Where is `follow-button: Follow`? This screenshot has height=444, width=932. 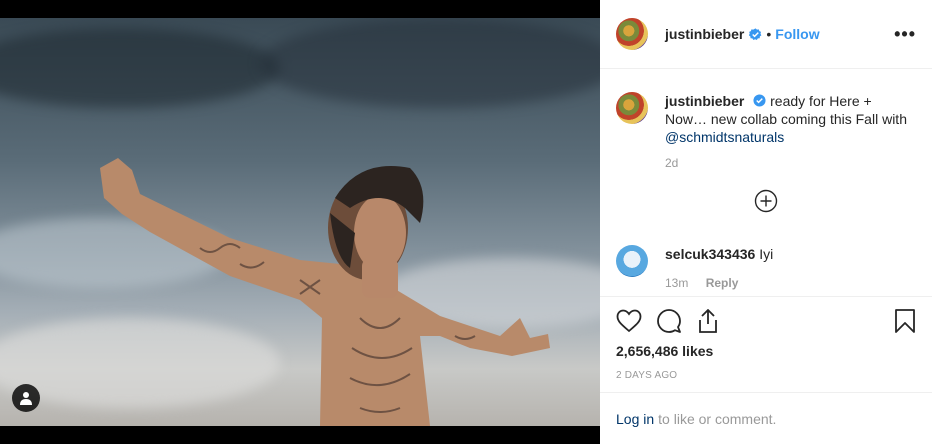
follow-button: Follow is located at coordinates (797, 34).